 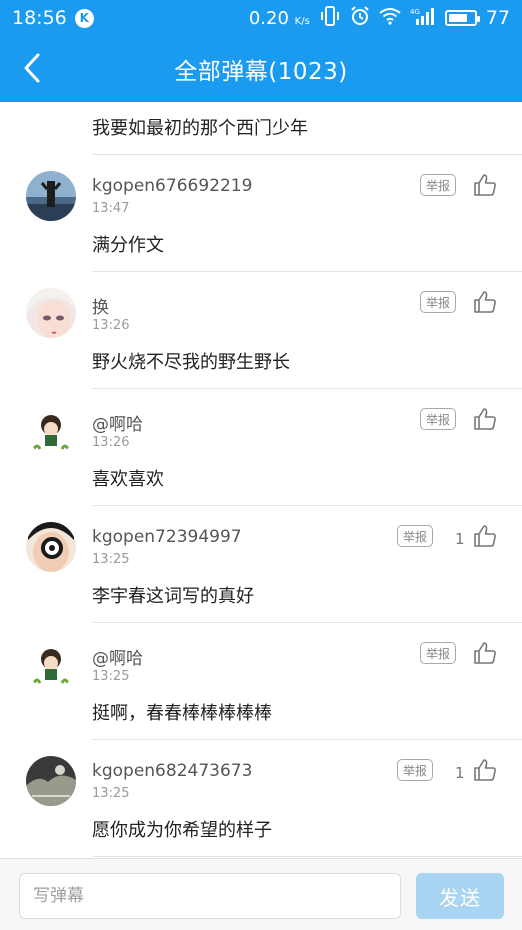 I want to click on send-button: 发送, so click(x=460, y=896).